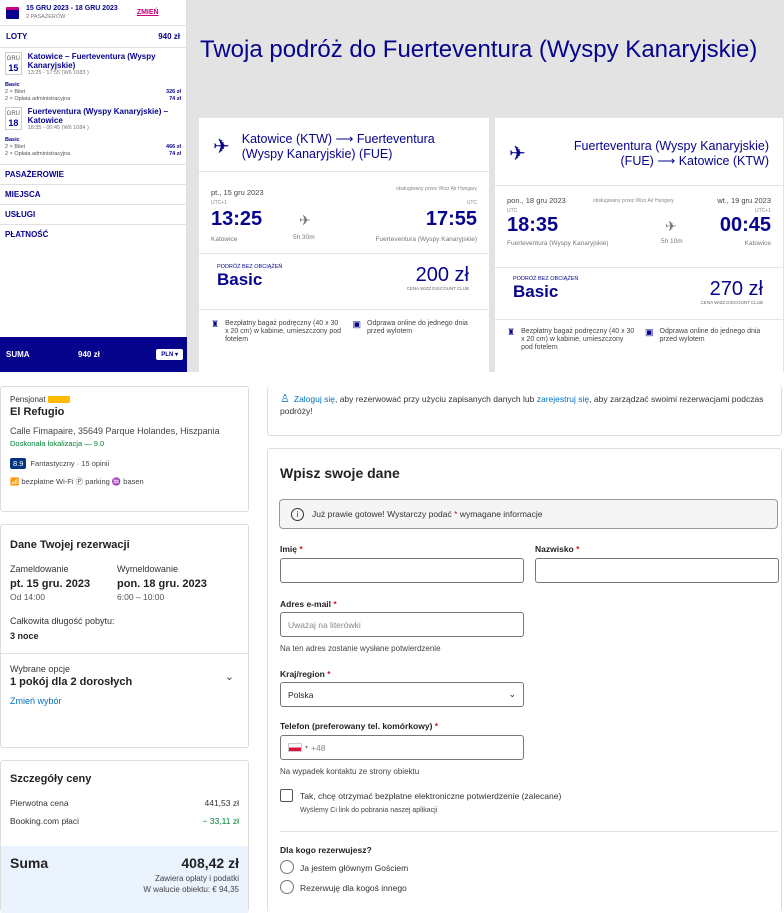 The image size is (784, 913). I want to click on accordion-passengers: PASAŻEROWIE, so click(93, 174).